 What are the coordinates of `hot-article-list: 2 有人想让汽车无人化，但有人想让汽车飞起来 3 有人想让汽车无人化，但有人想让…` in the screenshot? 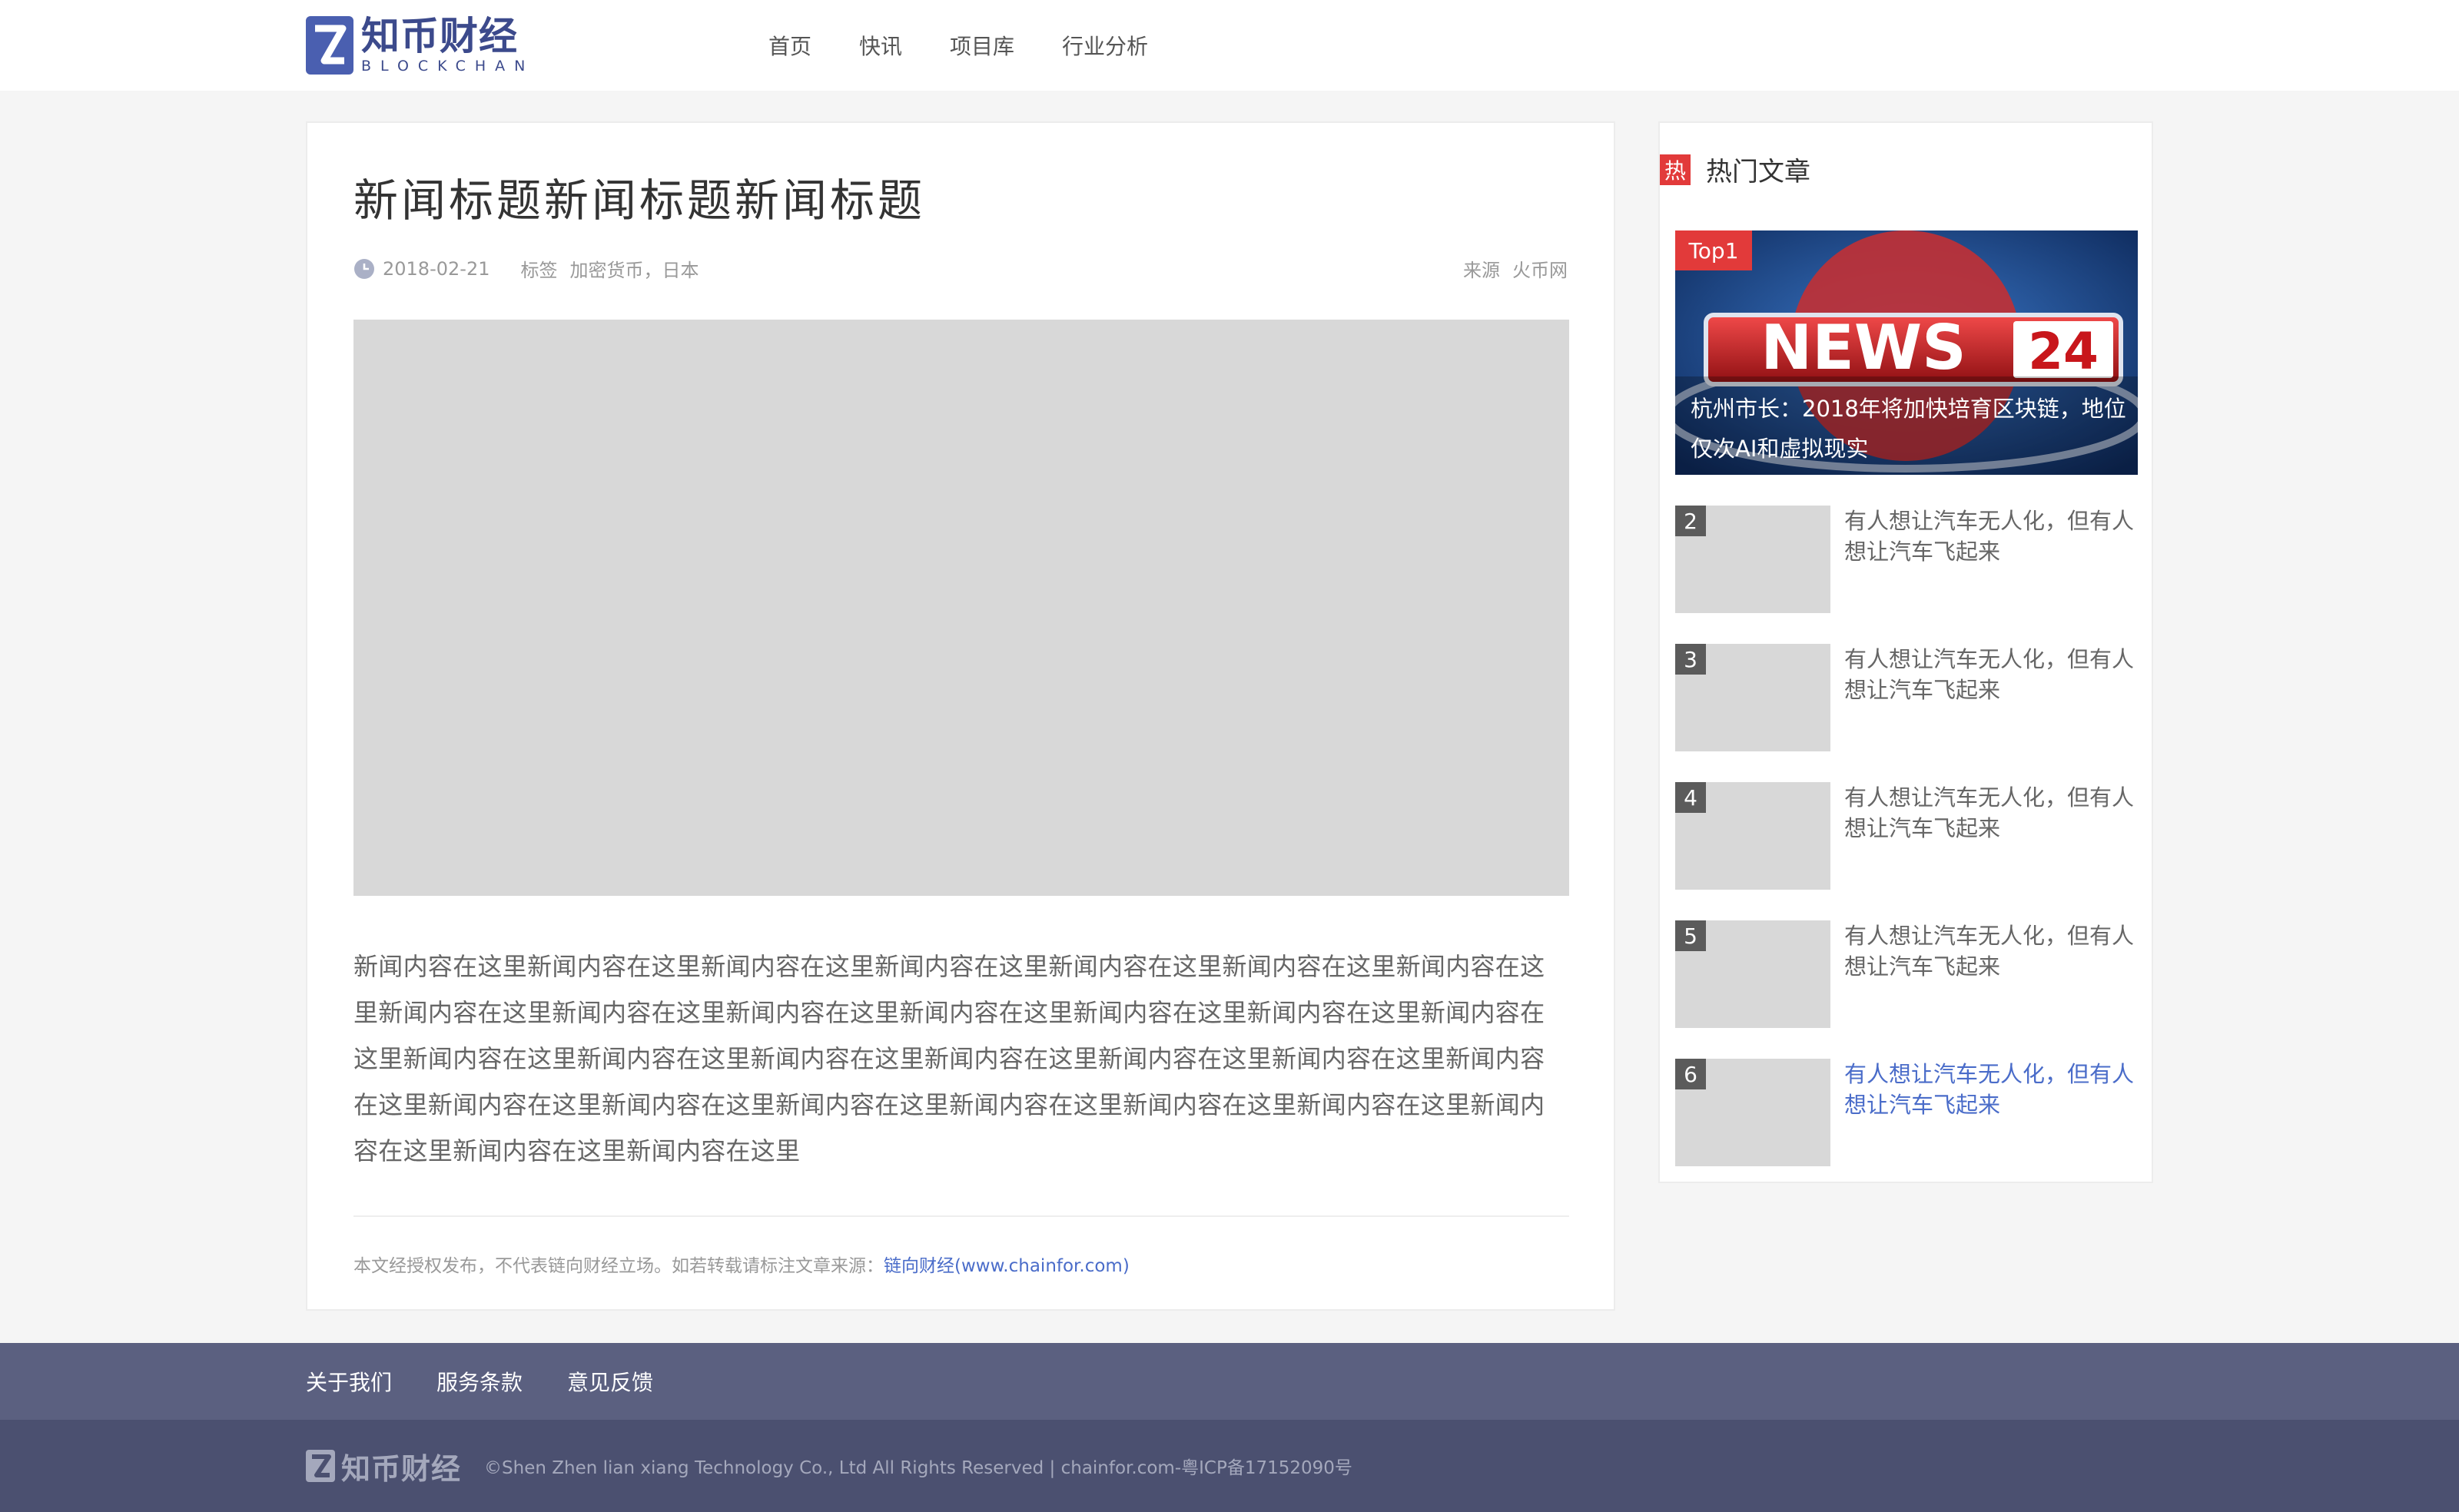 It's located at (1906, 851).